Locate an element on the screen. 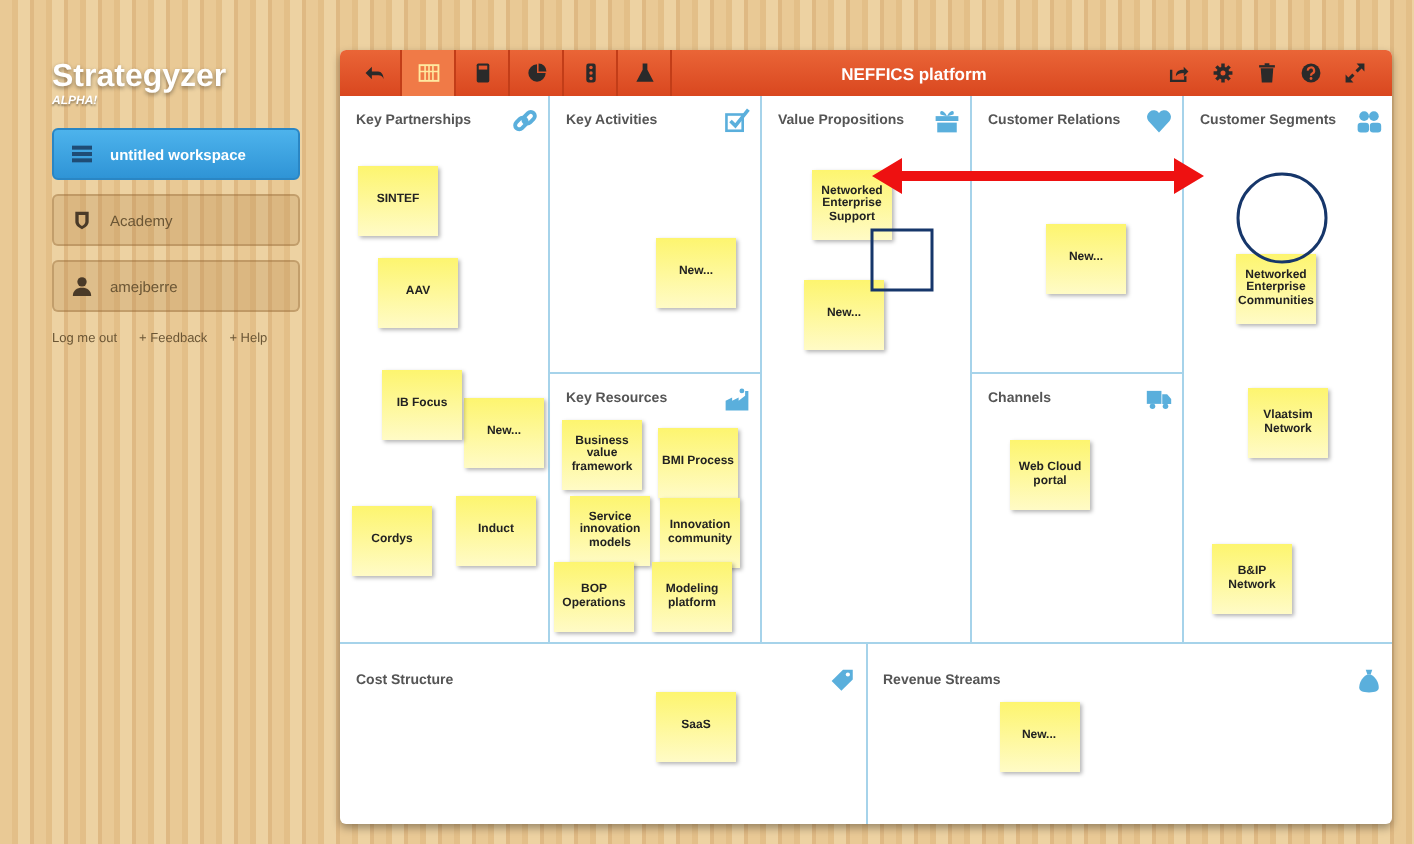  menu-icon is located at coordinates (82, 154).